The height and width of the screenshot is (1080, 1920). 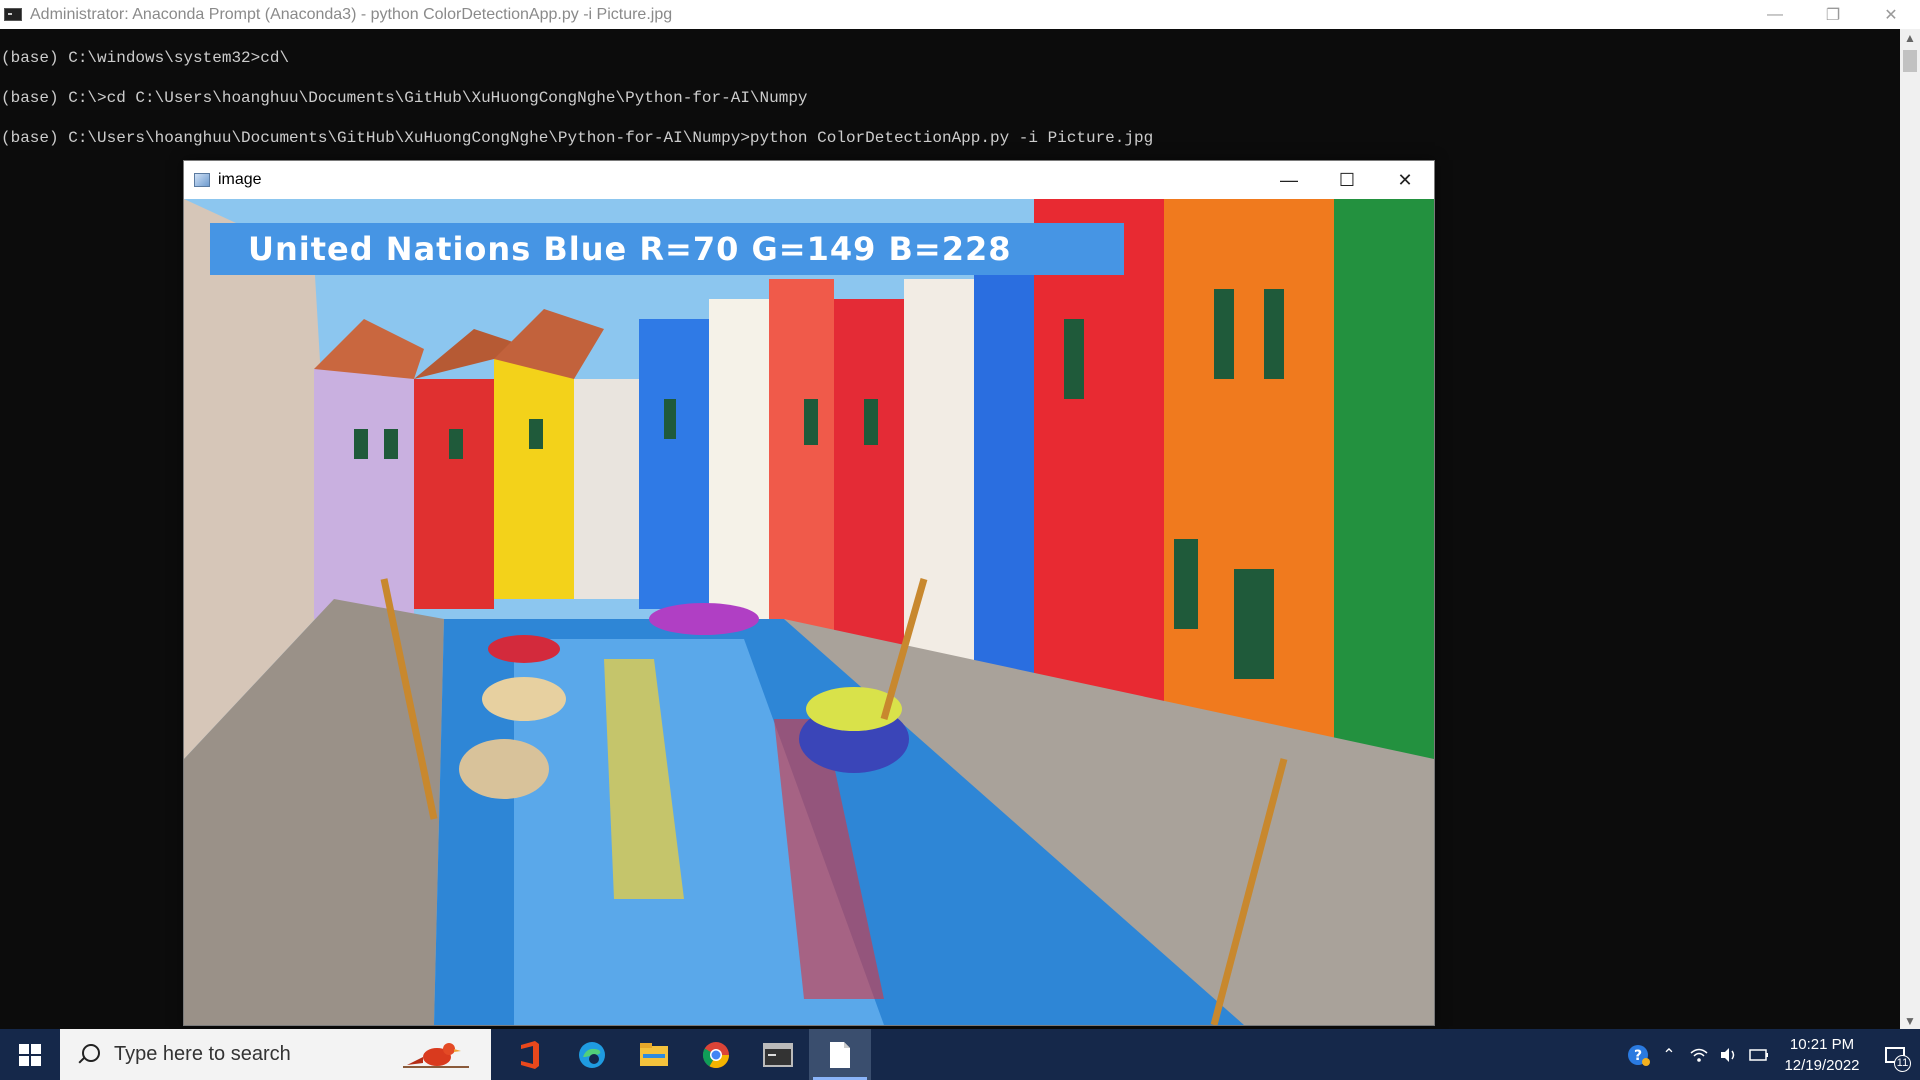 What do you see at coordinates (240, 179) in the screenshot?
I see `image-window-title: image` at bounding box center [240, 179].